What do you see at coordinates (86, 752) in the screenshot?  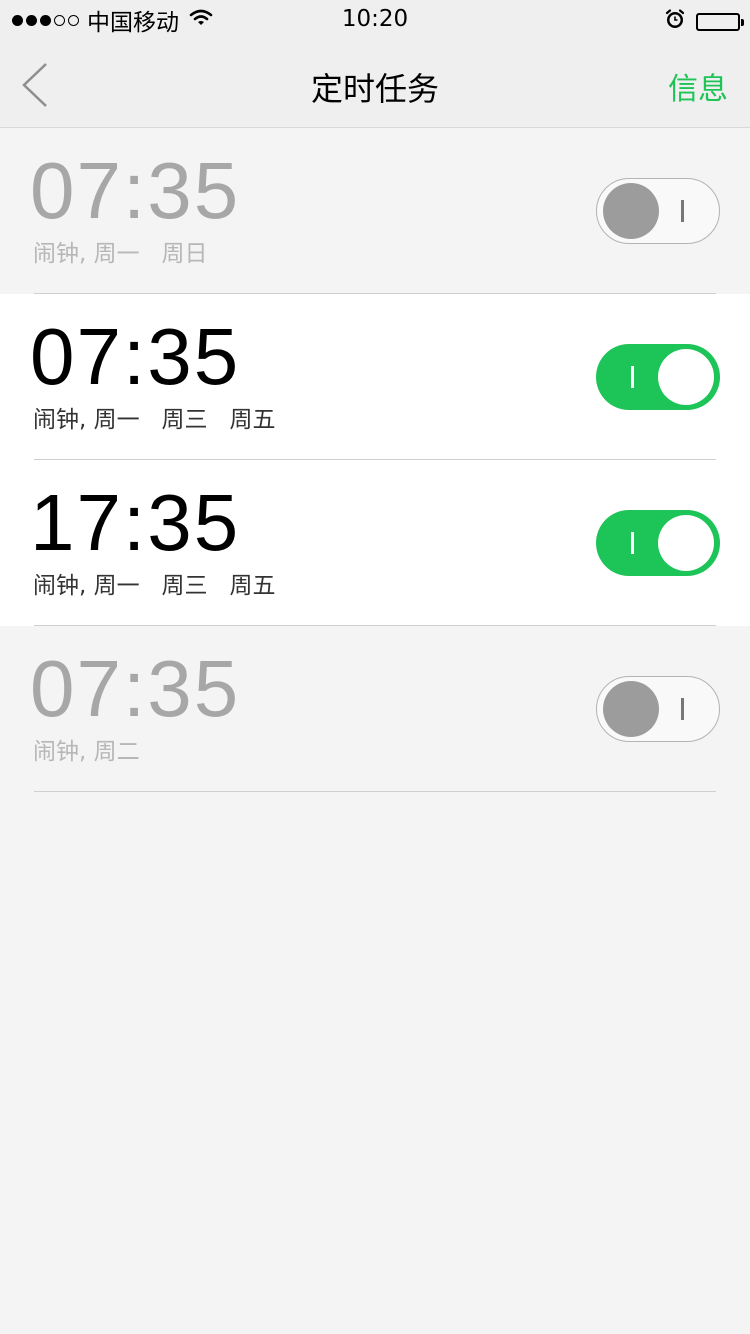 I see `alarm-repeat-label: 闹钟, 周二` at bounding box center [86, 752].